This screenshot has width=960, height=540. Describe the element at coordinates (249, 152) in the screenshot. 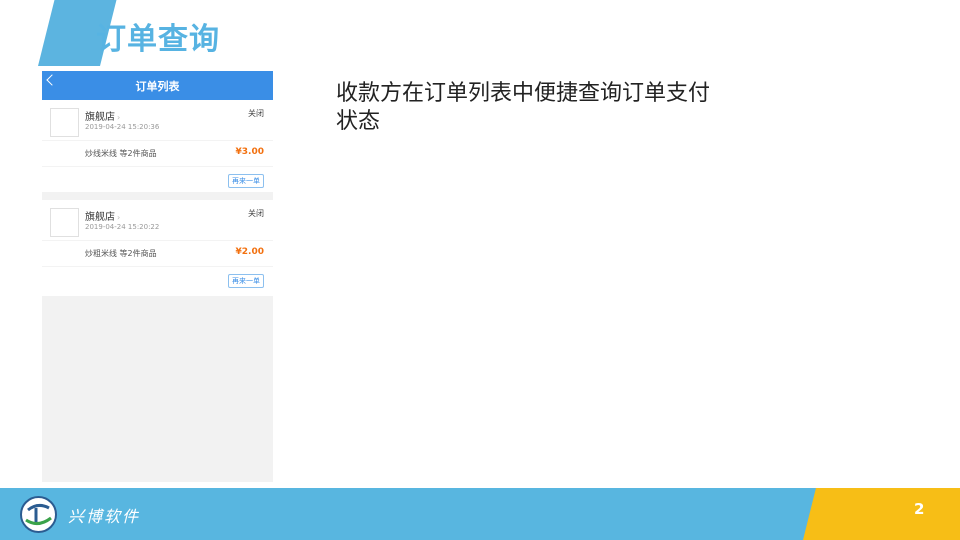

I see `order-price: ¥3.00` at that location.